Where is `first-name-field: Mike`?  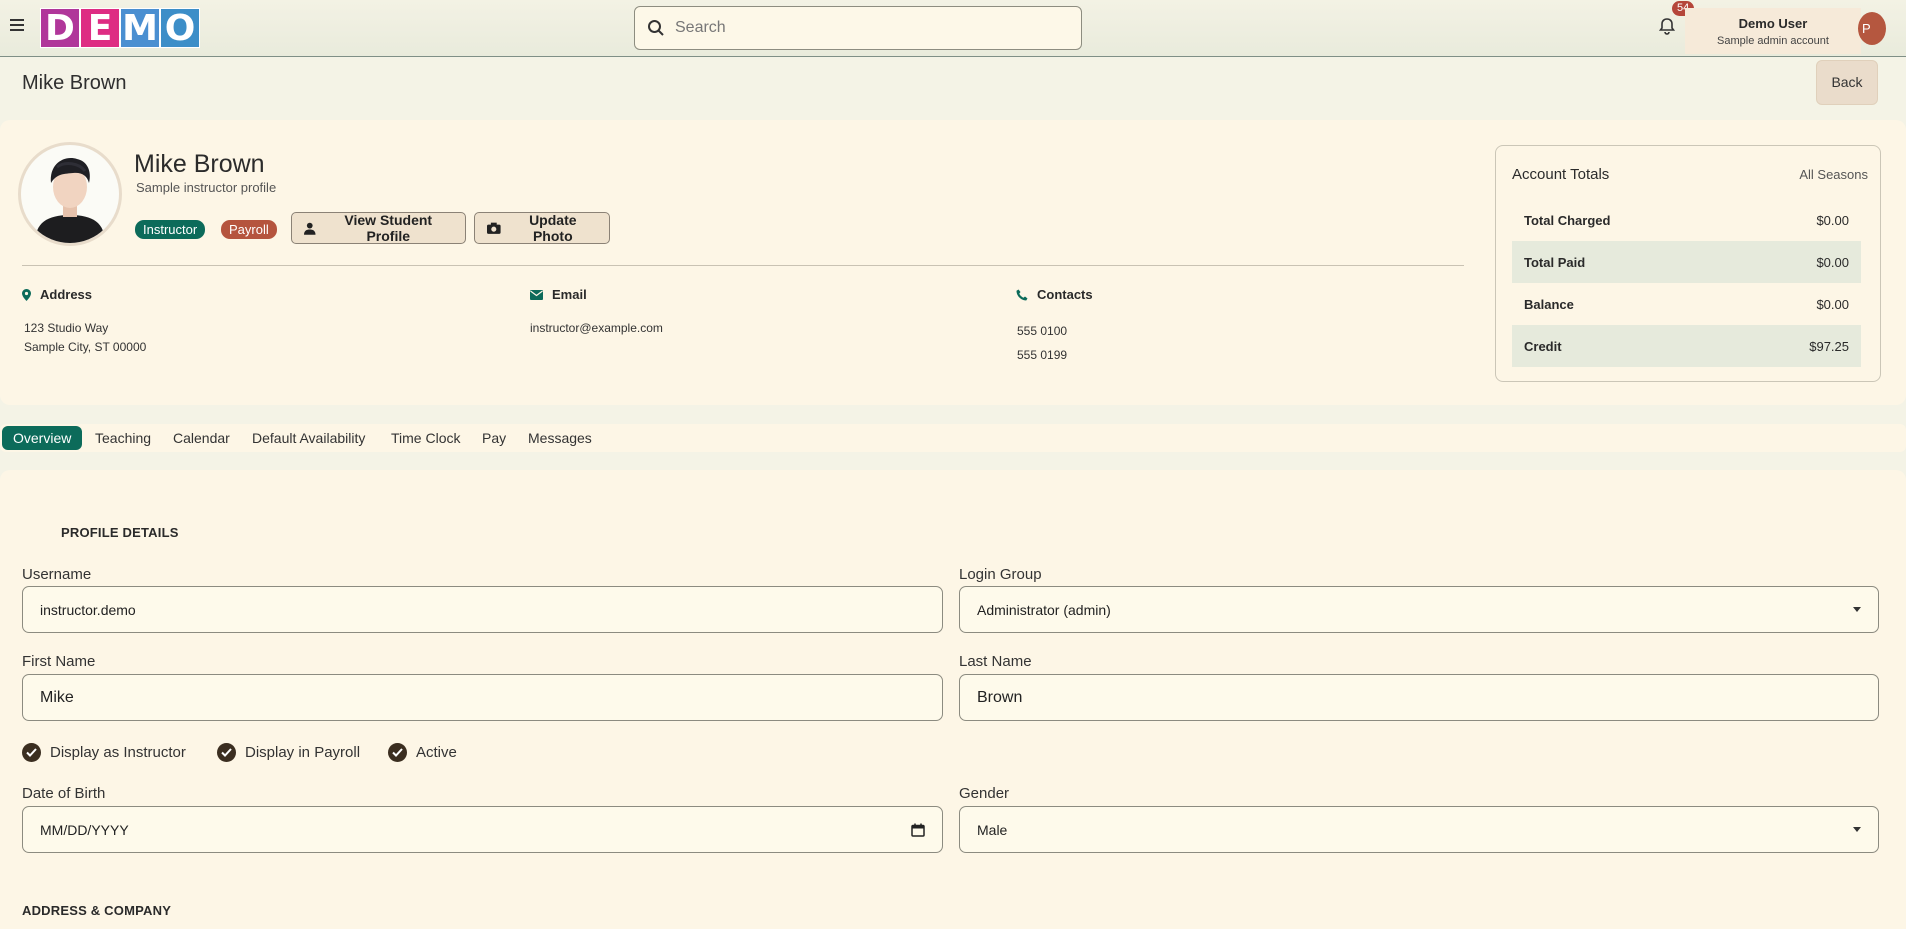
first-name-field: Mike is located at coordinates (482, 697).